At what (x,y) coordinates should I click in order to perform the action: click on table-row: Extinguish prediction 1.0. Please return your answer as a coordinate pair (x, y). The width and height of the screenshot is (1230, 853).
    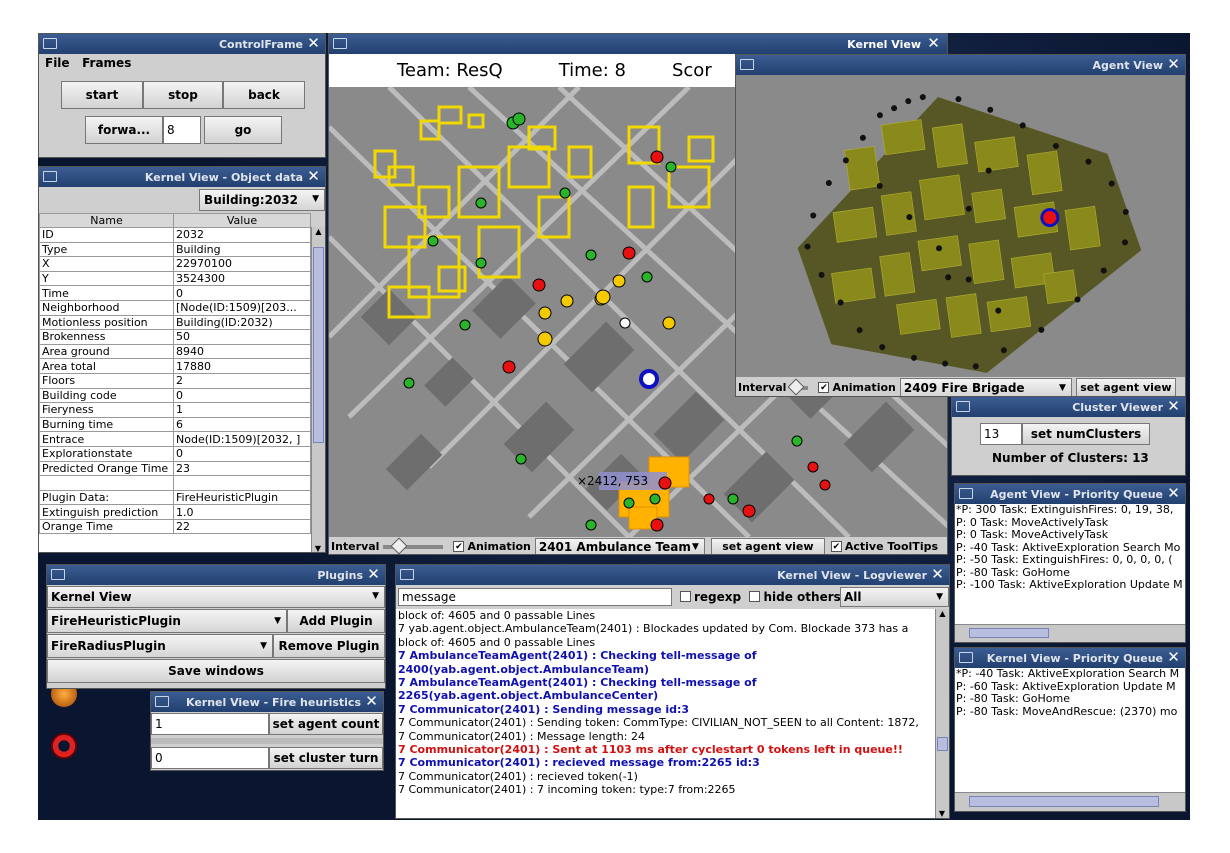
    Looking at the image, I should click on (175, 512).